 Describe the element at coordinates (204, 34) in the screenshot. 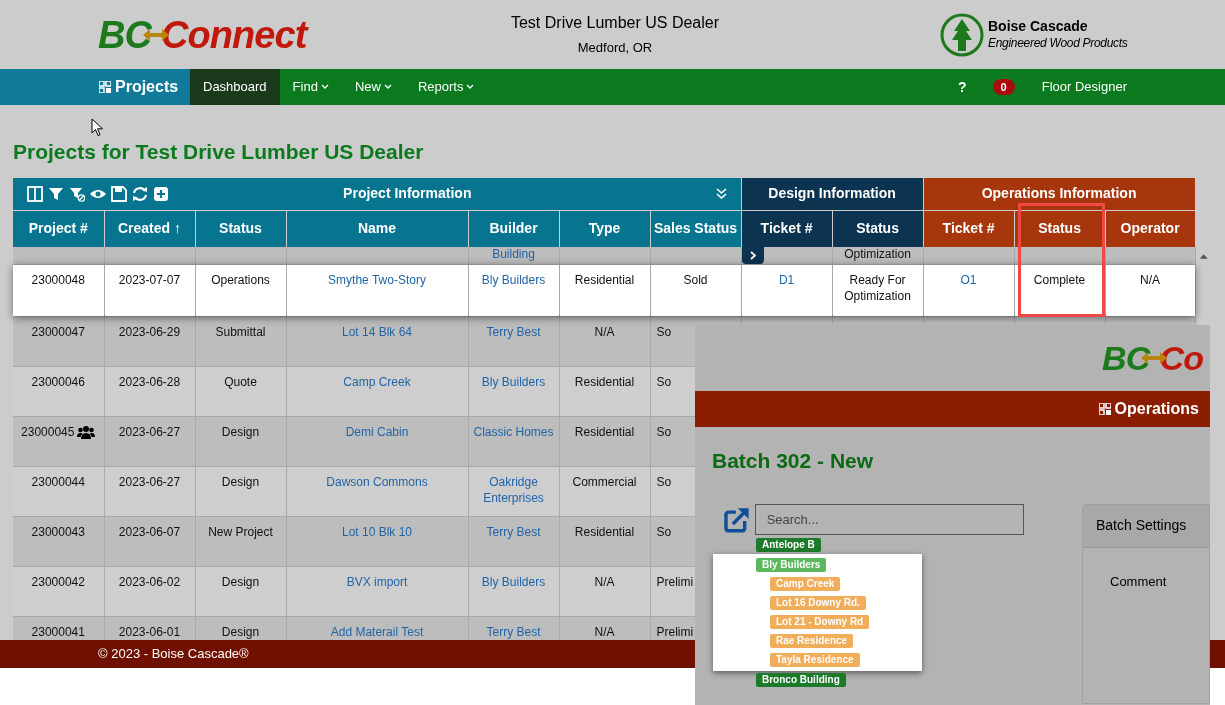

I see `bcconnect-logo: BC Connect` at that location.